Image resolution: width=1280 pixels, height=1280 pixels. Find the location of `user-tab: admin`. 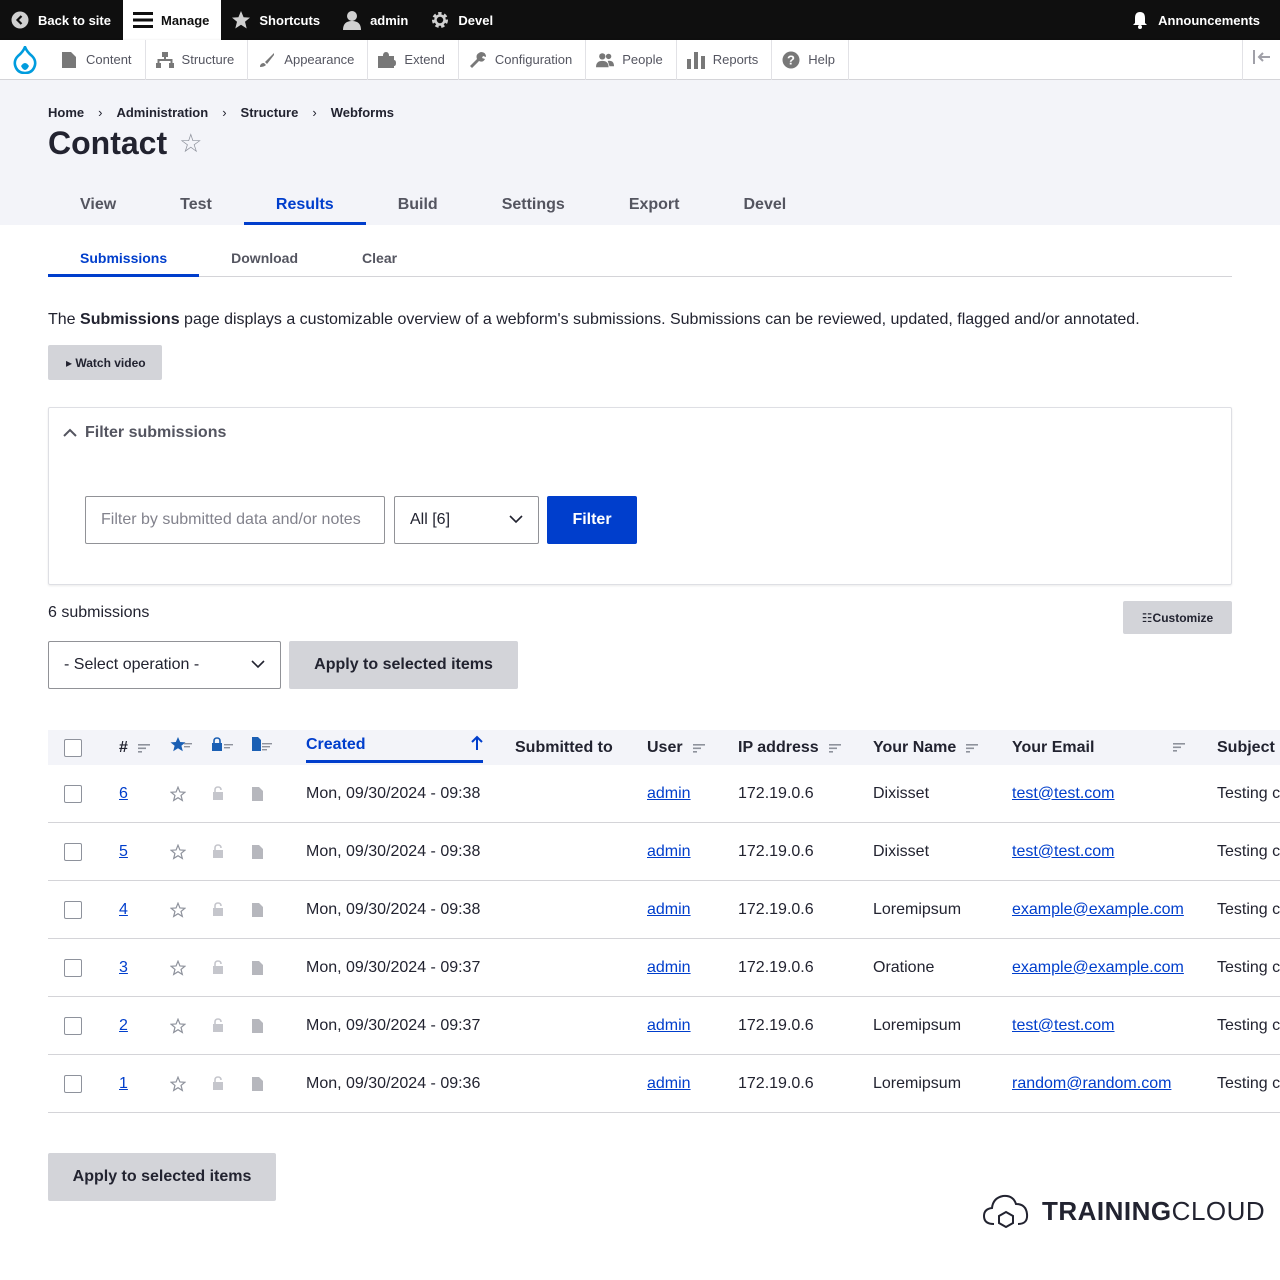

user-tab: admin is located at coordinates (376, 20).